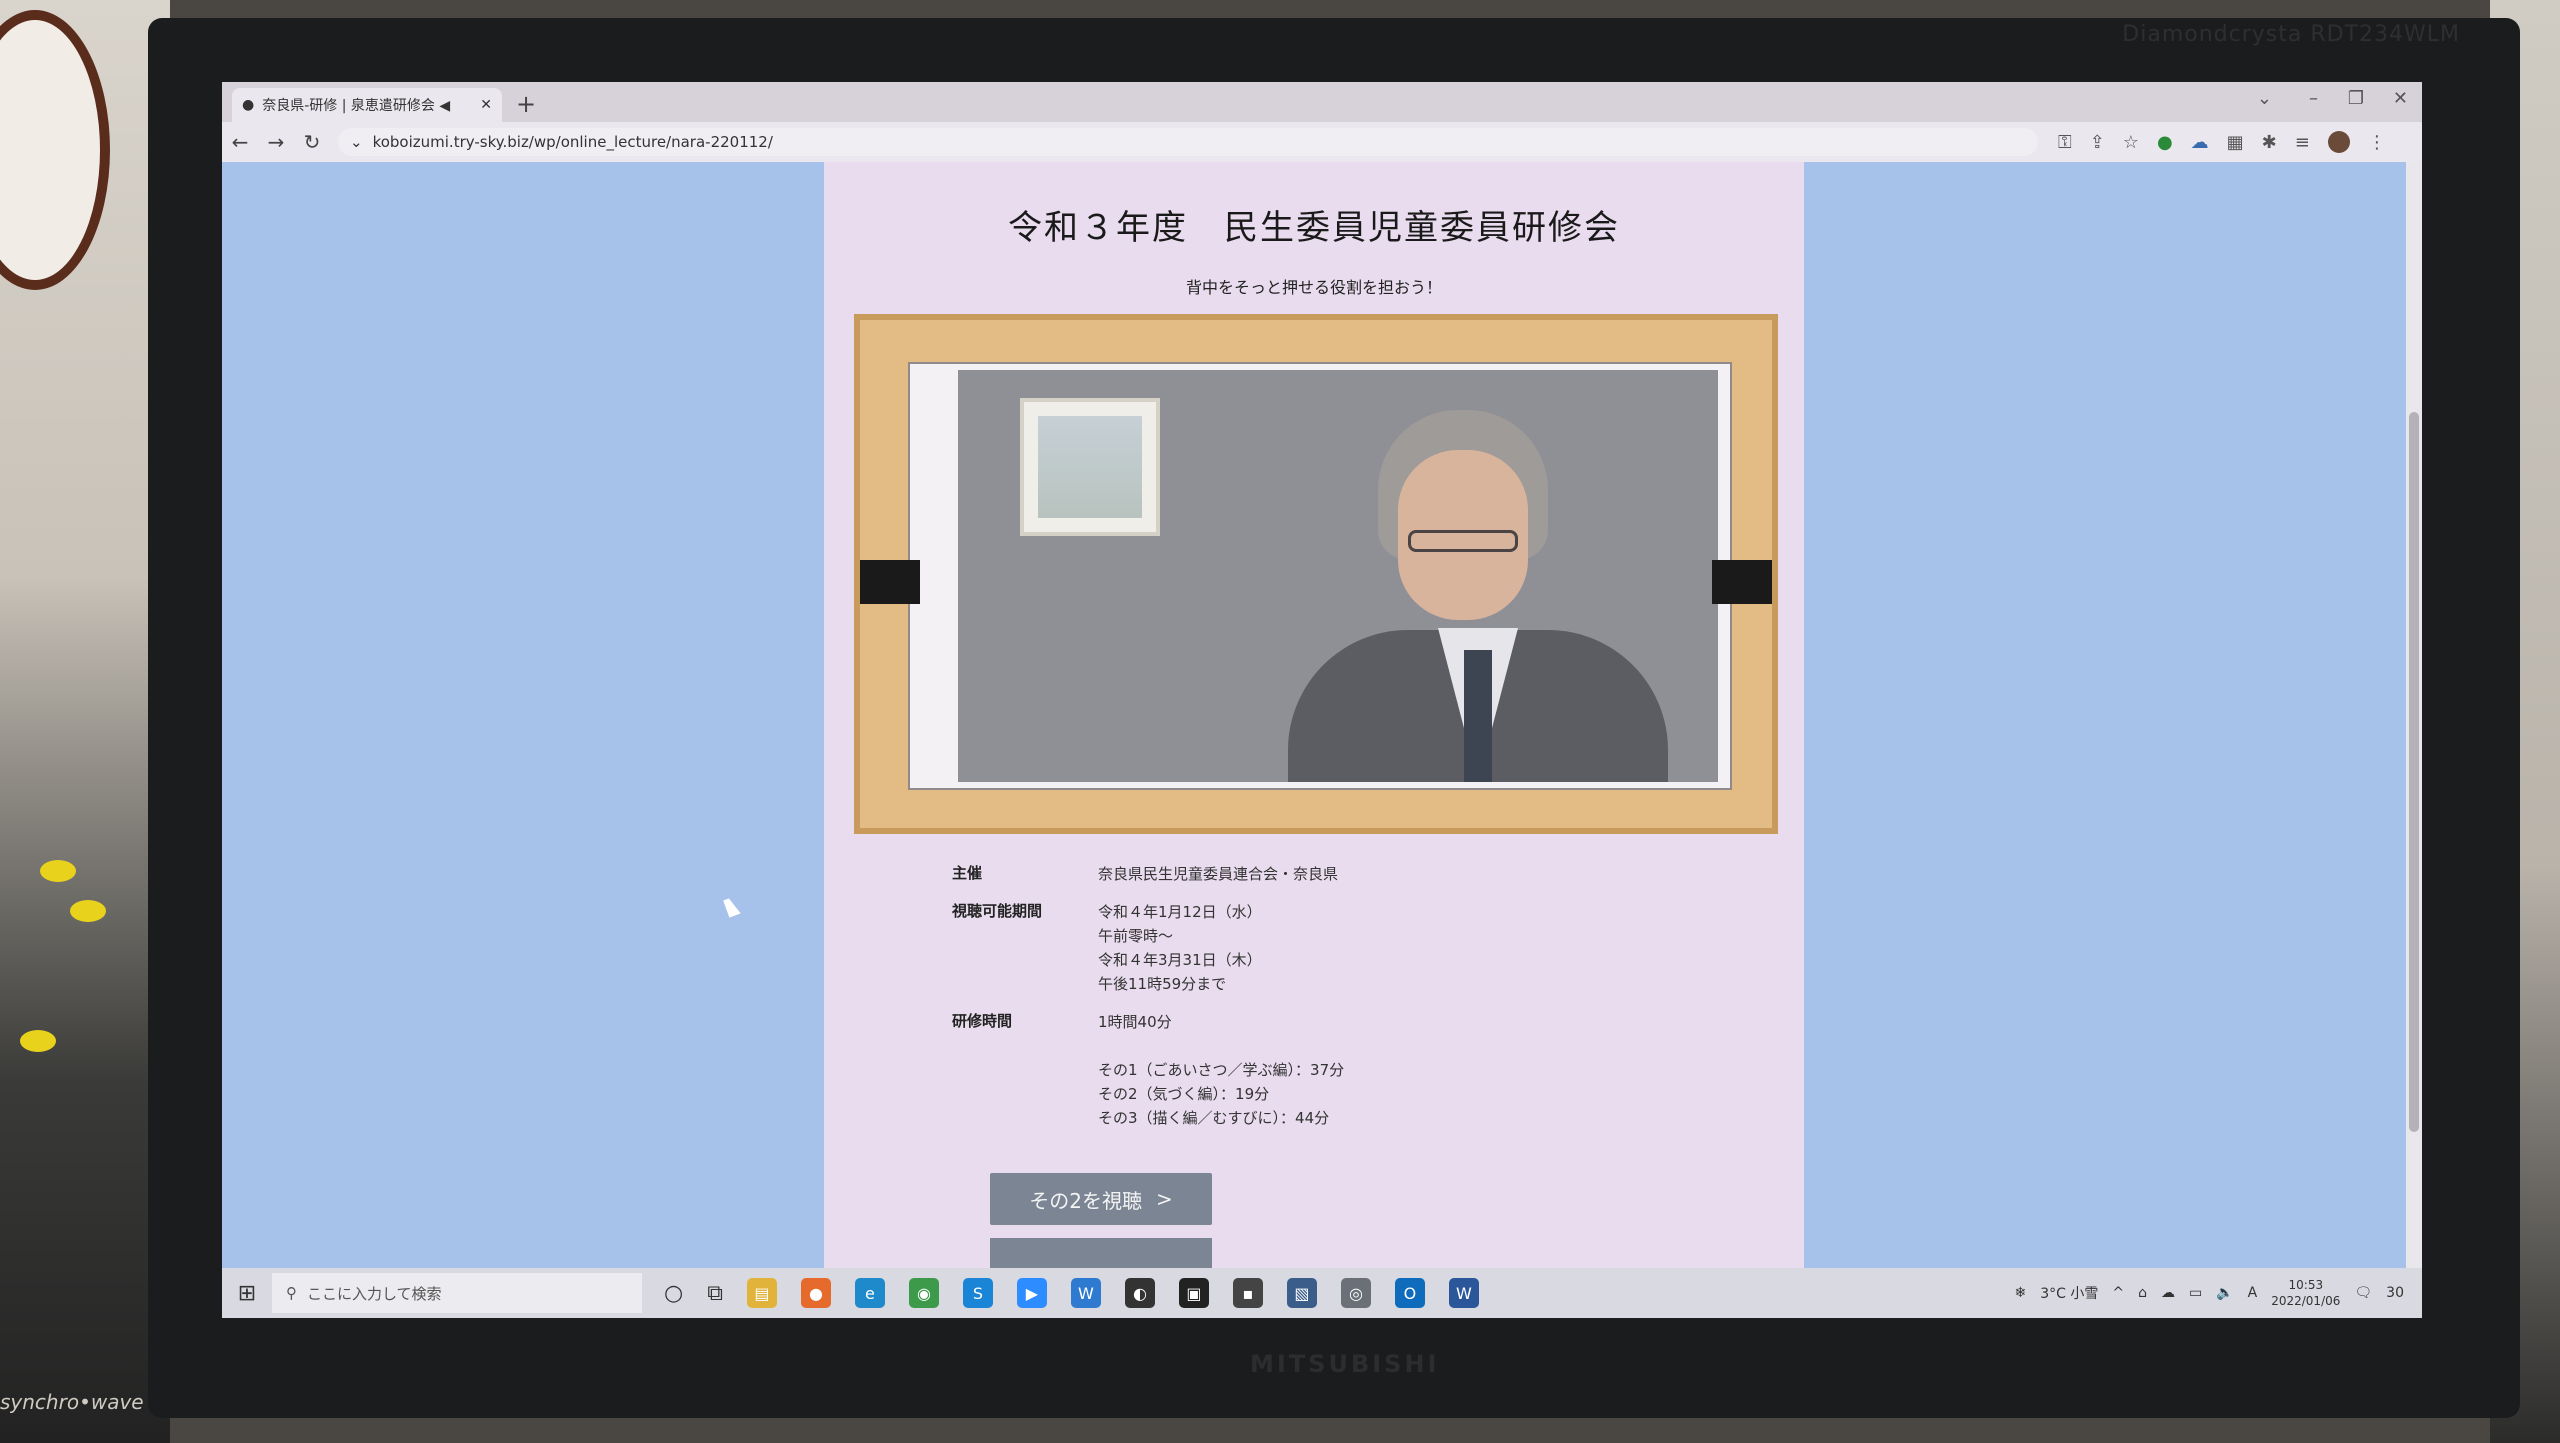 The height and width of the screenshot is (1443, 2560). I want to click on close-tab-icon: ✕, so click(486, 105).